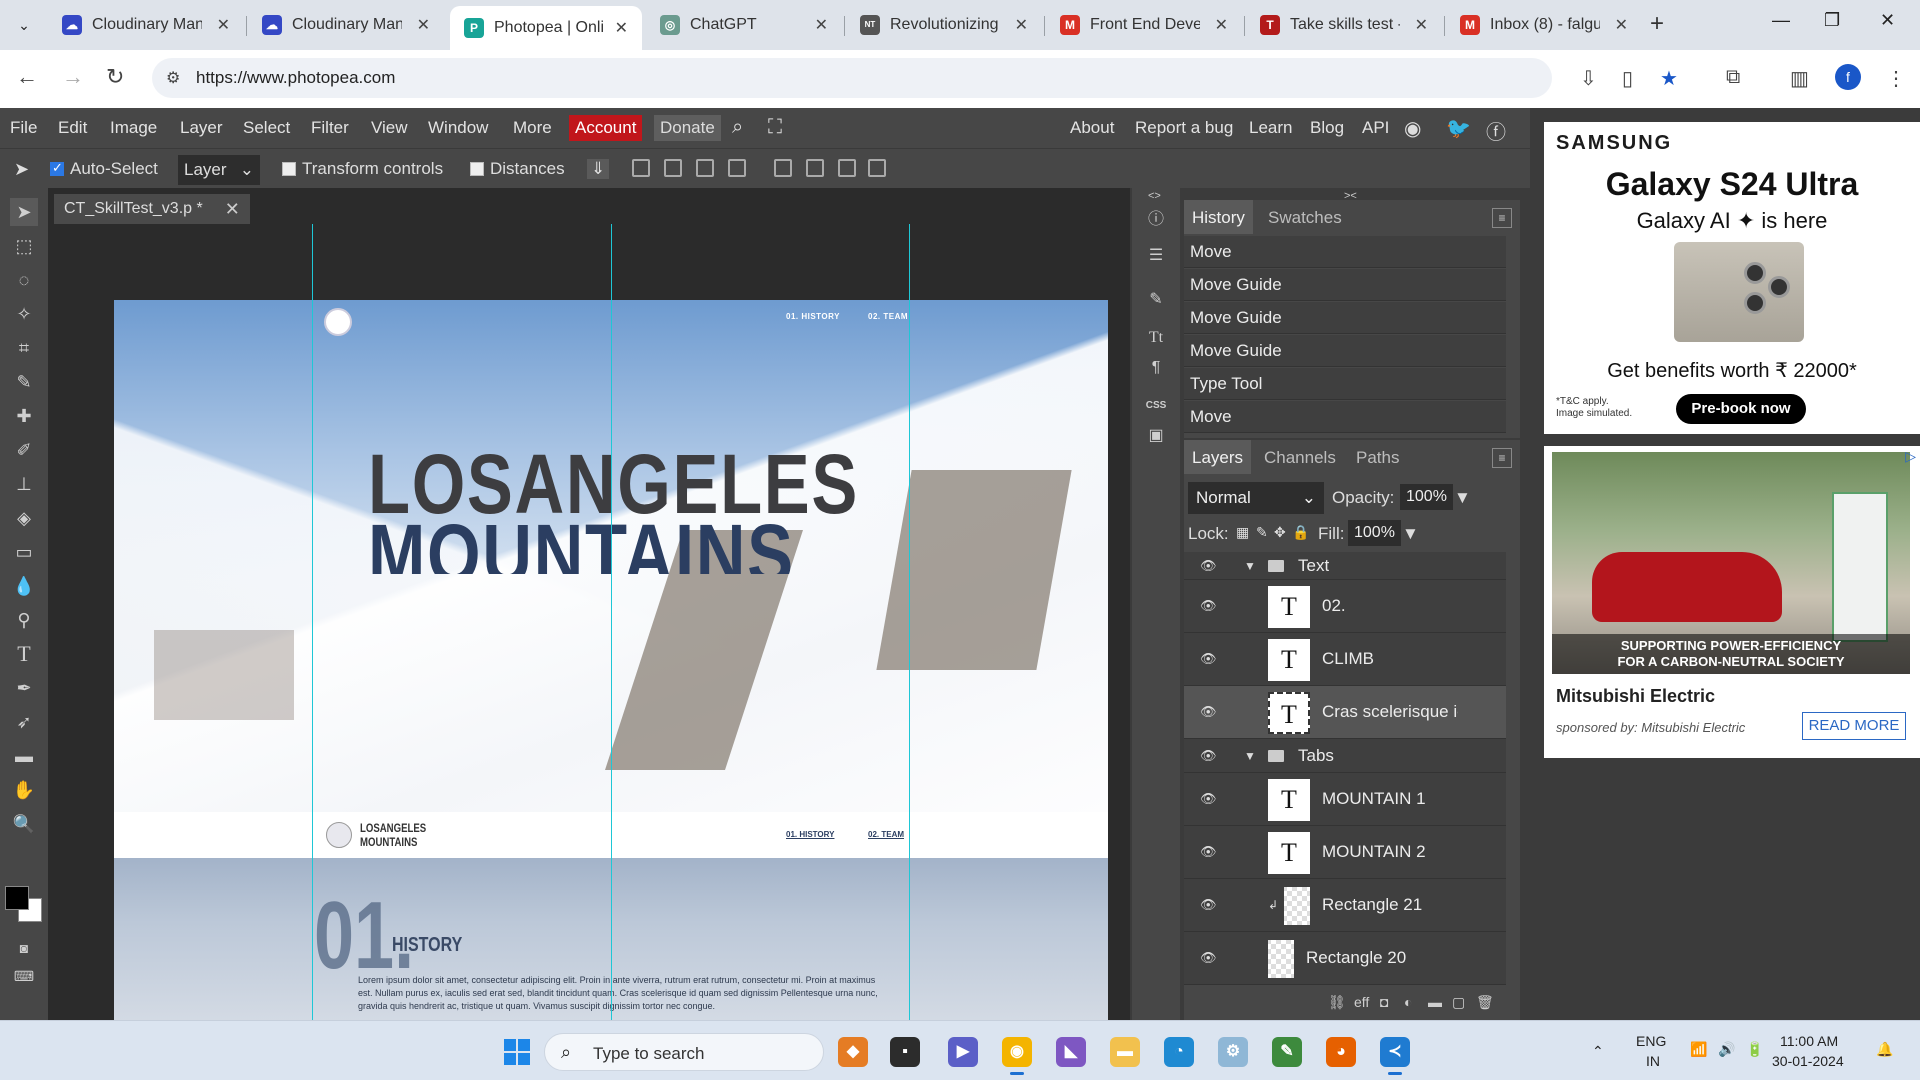  What do you see at coordinates (1305, 217) in the screenshot?
I see `tab-swatches: Swatches` at bounding box center [1305, 217].